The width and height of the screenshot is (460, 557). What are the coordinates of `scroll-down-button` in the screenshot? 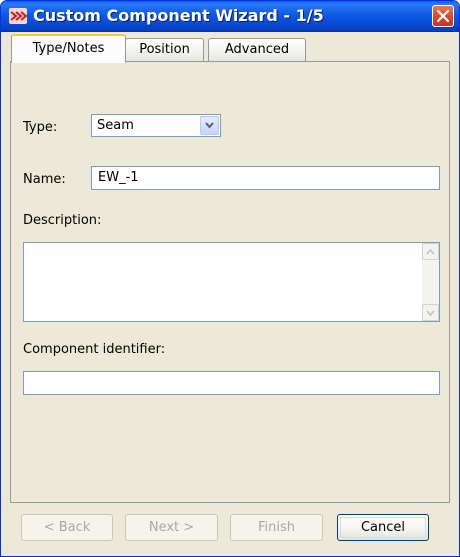 It's located at (430, 312).